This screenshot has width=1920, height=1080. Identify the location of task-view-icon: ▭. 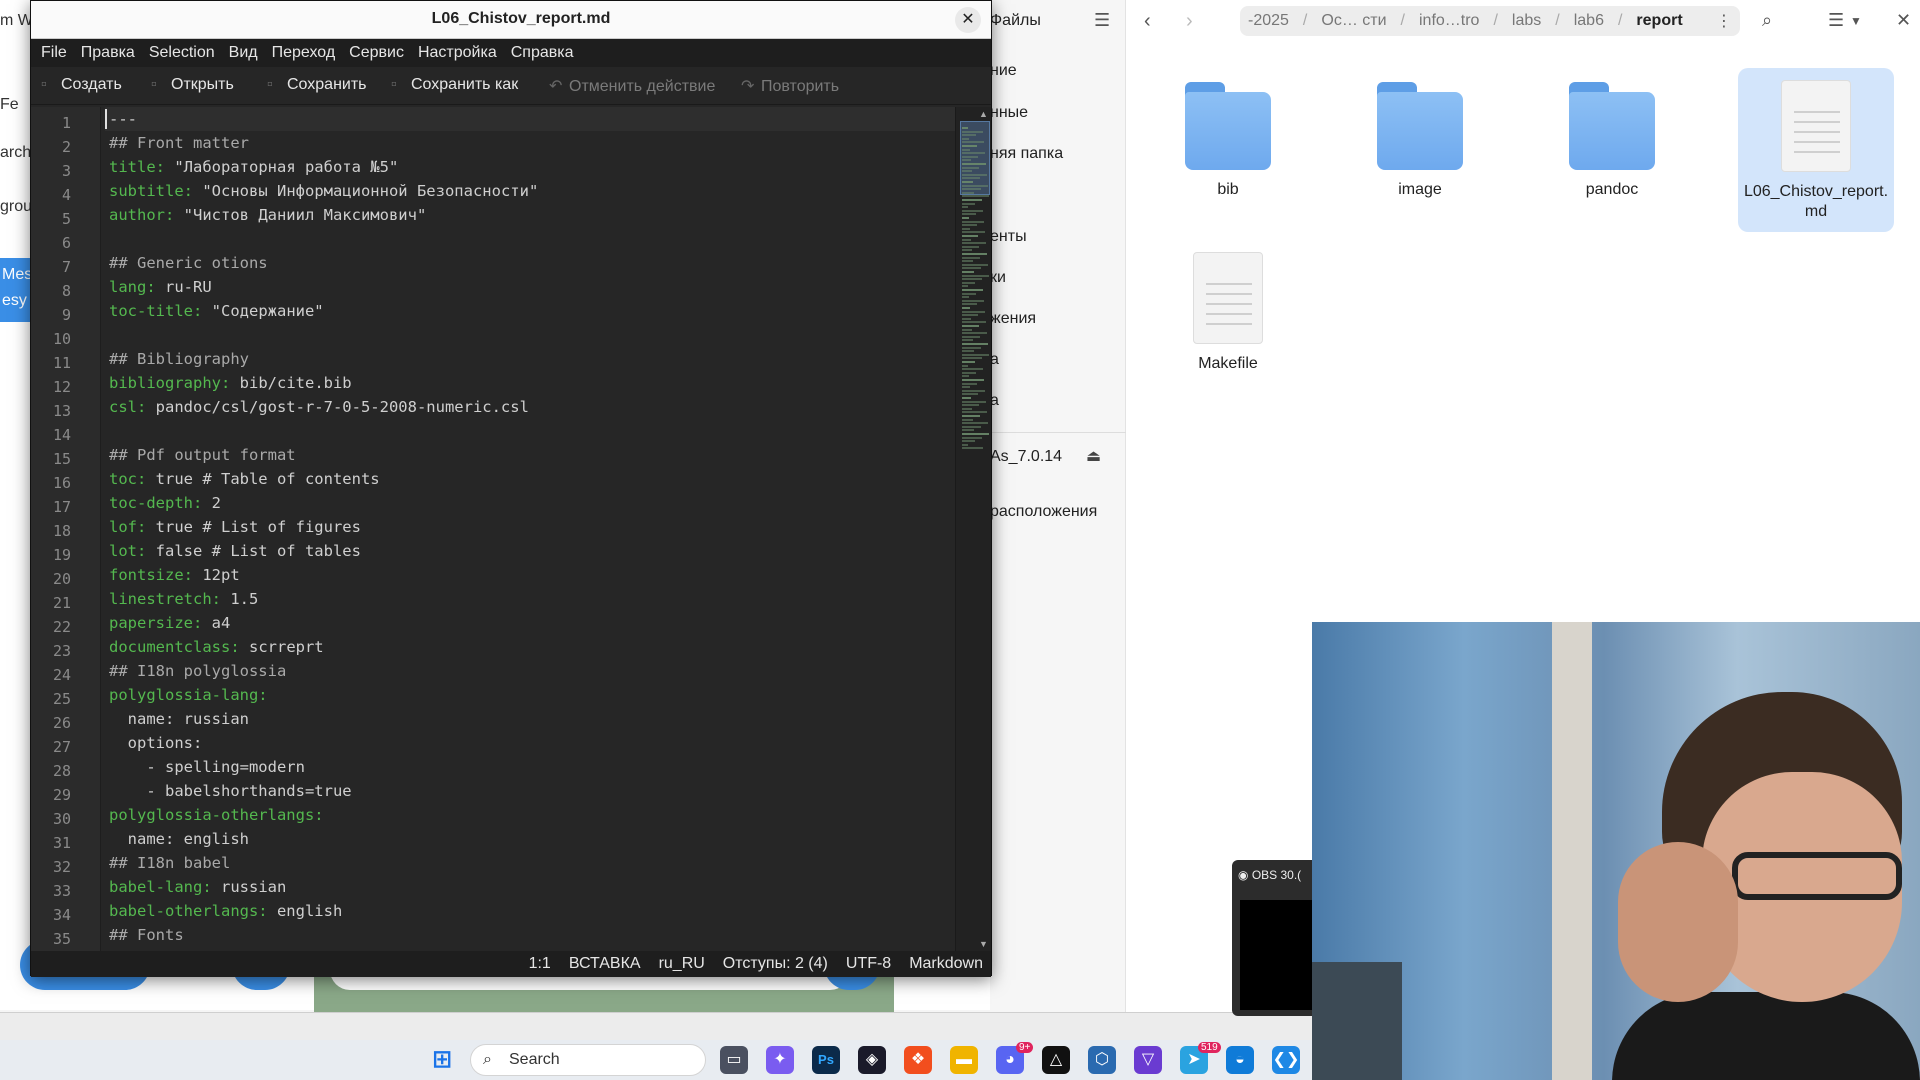
(734, 1060).